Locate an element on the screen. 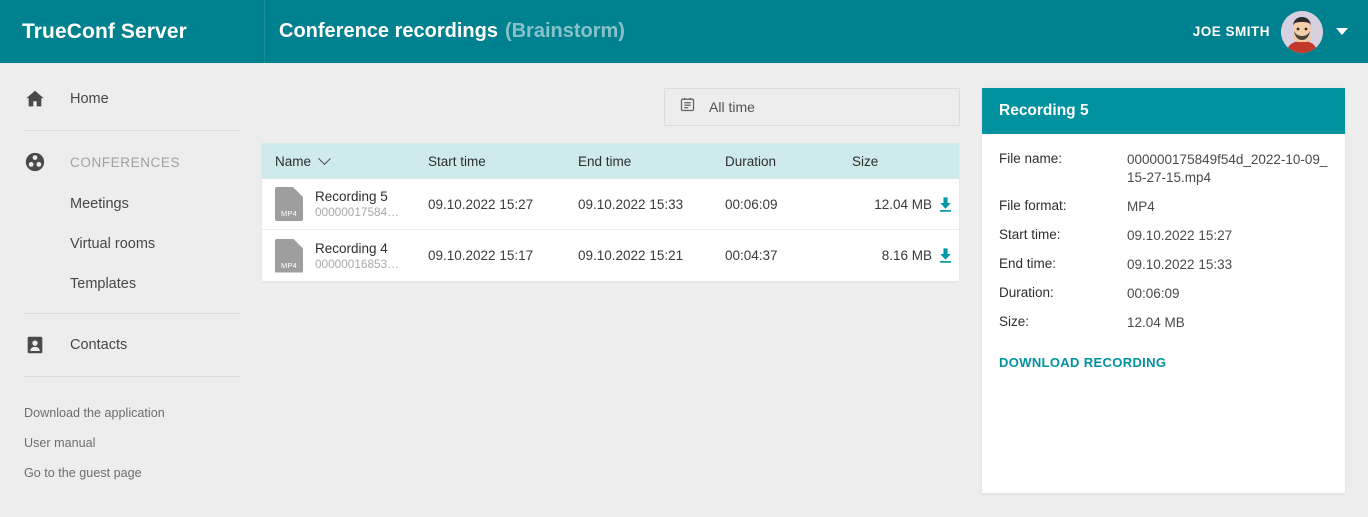 This screenshot has width=1368, height=517. sidebar-item-contacts-label: Contacts is located at coordinates (99, 345).